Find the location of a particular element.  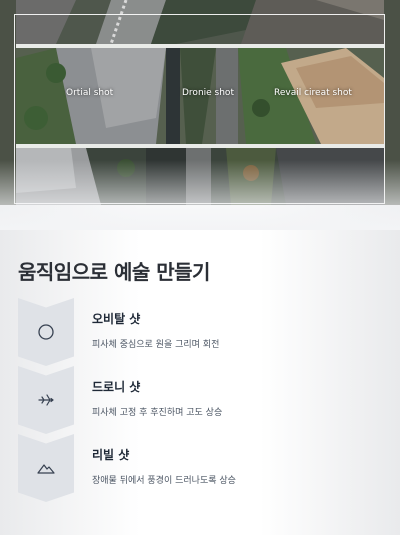

image-fade is located at coordinates (200, 195).